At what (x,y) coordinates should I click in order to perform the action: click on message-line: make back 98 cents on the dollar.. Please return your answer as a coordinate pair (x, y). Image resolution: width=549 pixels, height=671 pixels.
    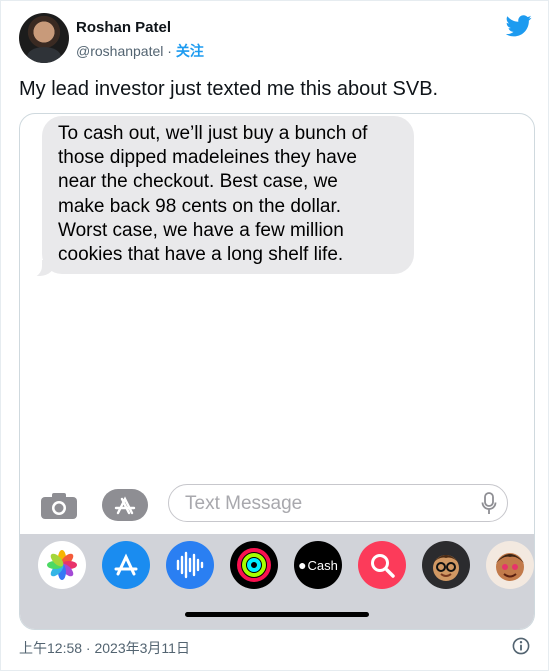
    Looking at the image, I should click on (200, 206).